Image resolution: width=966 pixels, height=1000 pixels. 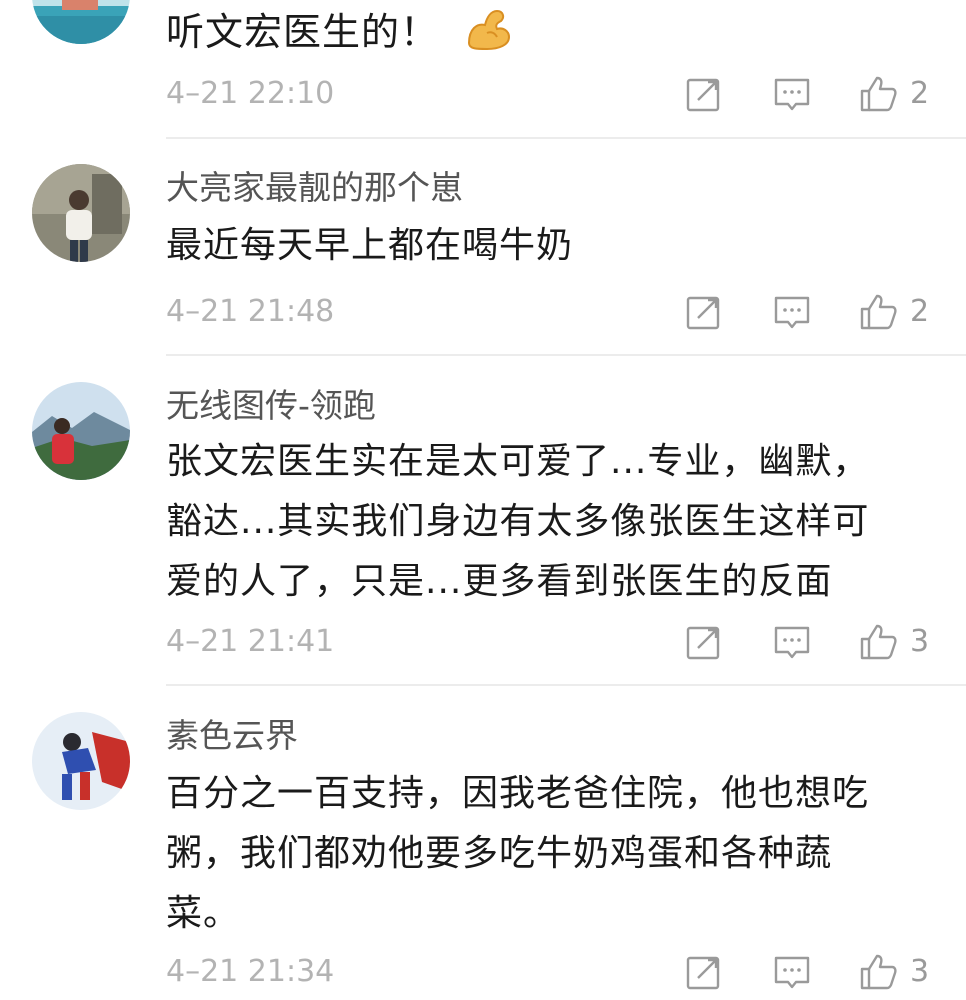 I want to click on comment-content: 听文宏医生的！, so click(x=546, y=32).